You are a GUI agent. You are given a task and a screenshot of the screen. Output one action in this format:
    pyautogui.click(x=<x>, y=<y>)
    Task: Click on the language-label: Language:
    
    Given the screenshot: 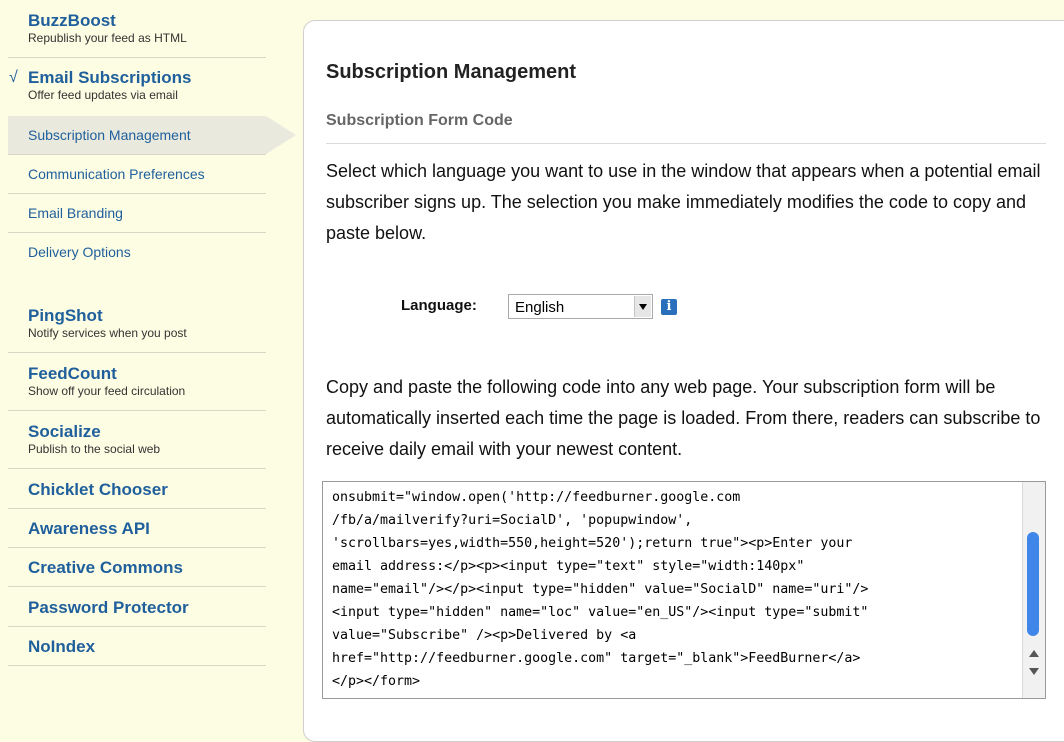 What is the action you would take?
    pyautogui.click(x=439, y=305)
    